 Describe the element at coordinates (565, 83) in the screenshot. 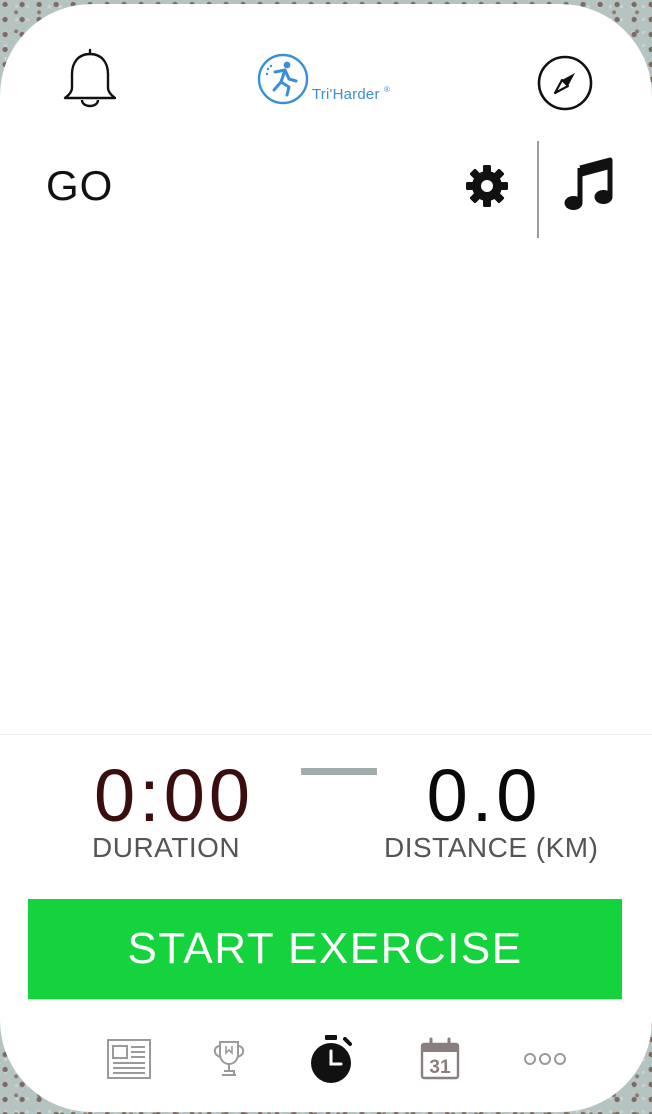

I see `compass-icon` at that location.